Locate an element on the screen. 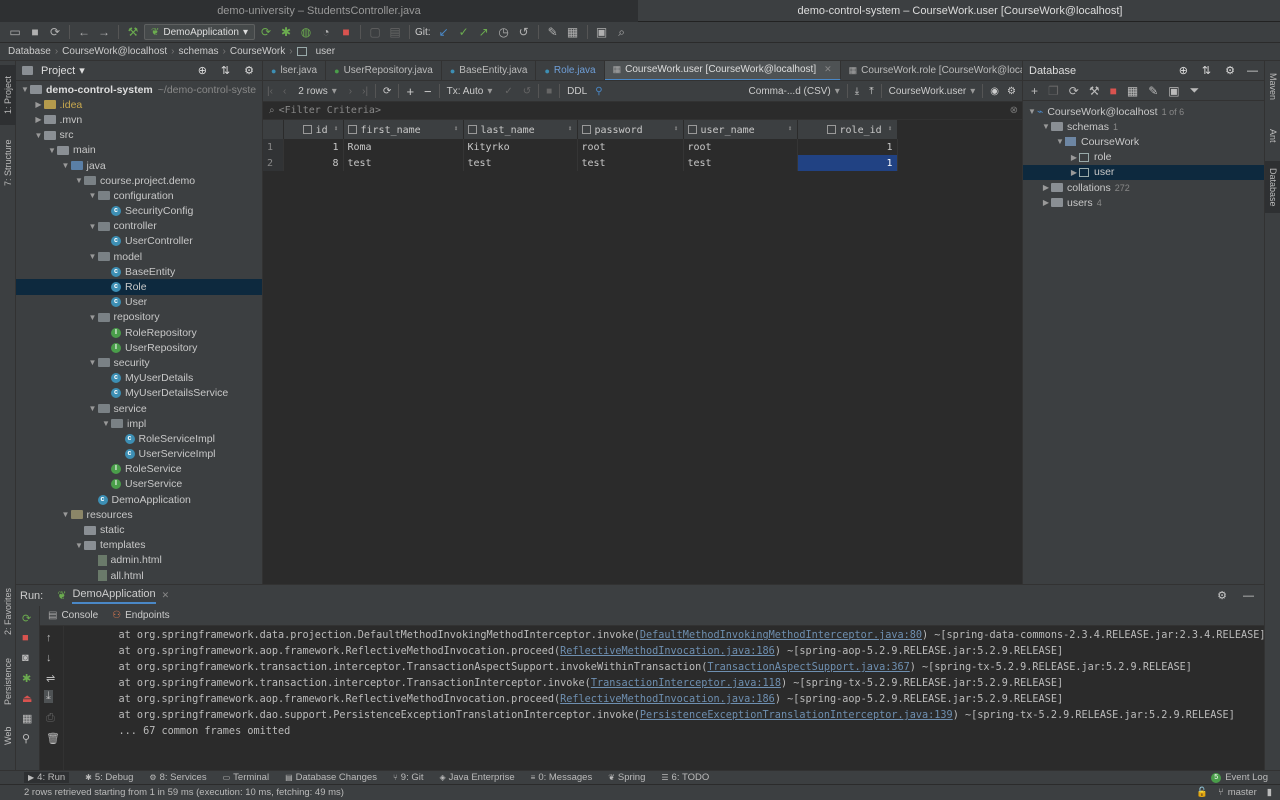 The width and height of the screenshot is (1280, 800). bottom-tab: ☰ 6: TODO is located at coordinates (685, 777).